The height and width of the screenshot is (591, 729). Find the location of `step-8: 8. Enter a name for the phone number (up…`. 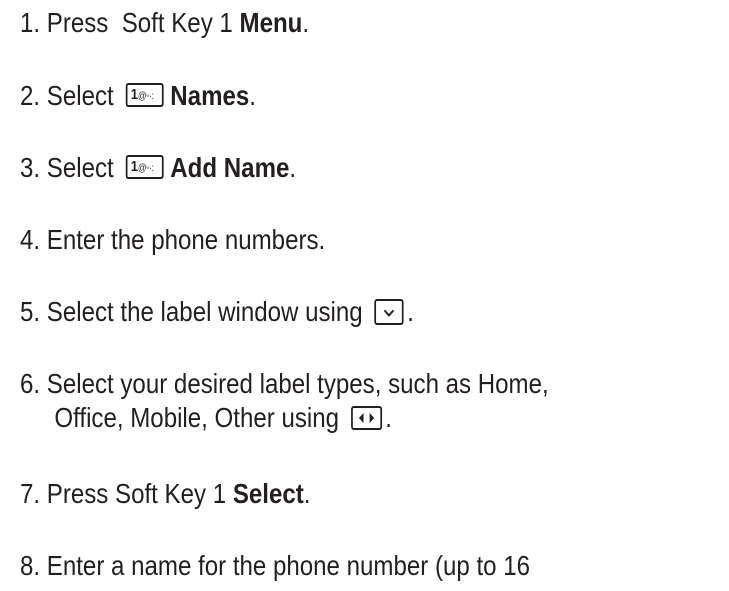

step-8: 8. Enter a name for the phone number (up… is located at coordinates (275, 566).